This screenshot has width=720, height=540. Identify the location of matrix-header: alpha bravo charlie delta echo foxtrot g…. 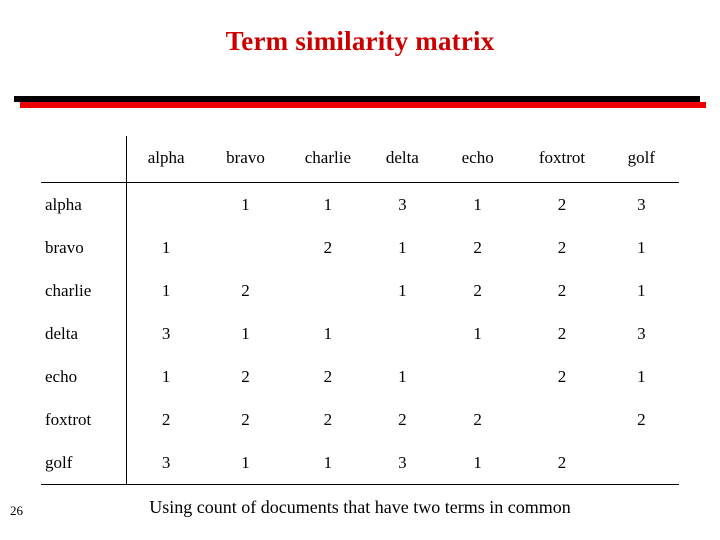
(360, 159).